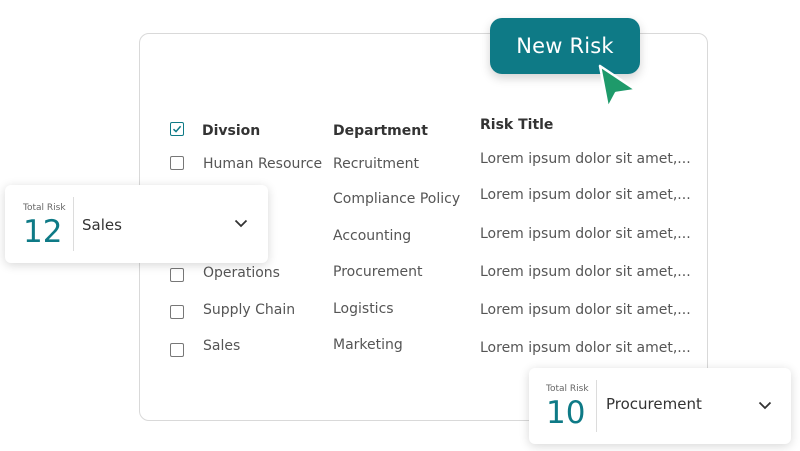 Image resolution: width=800 pixels, height=451 pixels. What do you see at coordinates (363, 309) in the screenshot?
I see `row-department: Logistics` at bounding box center [363, 309].